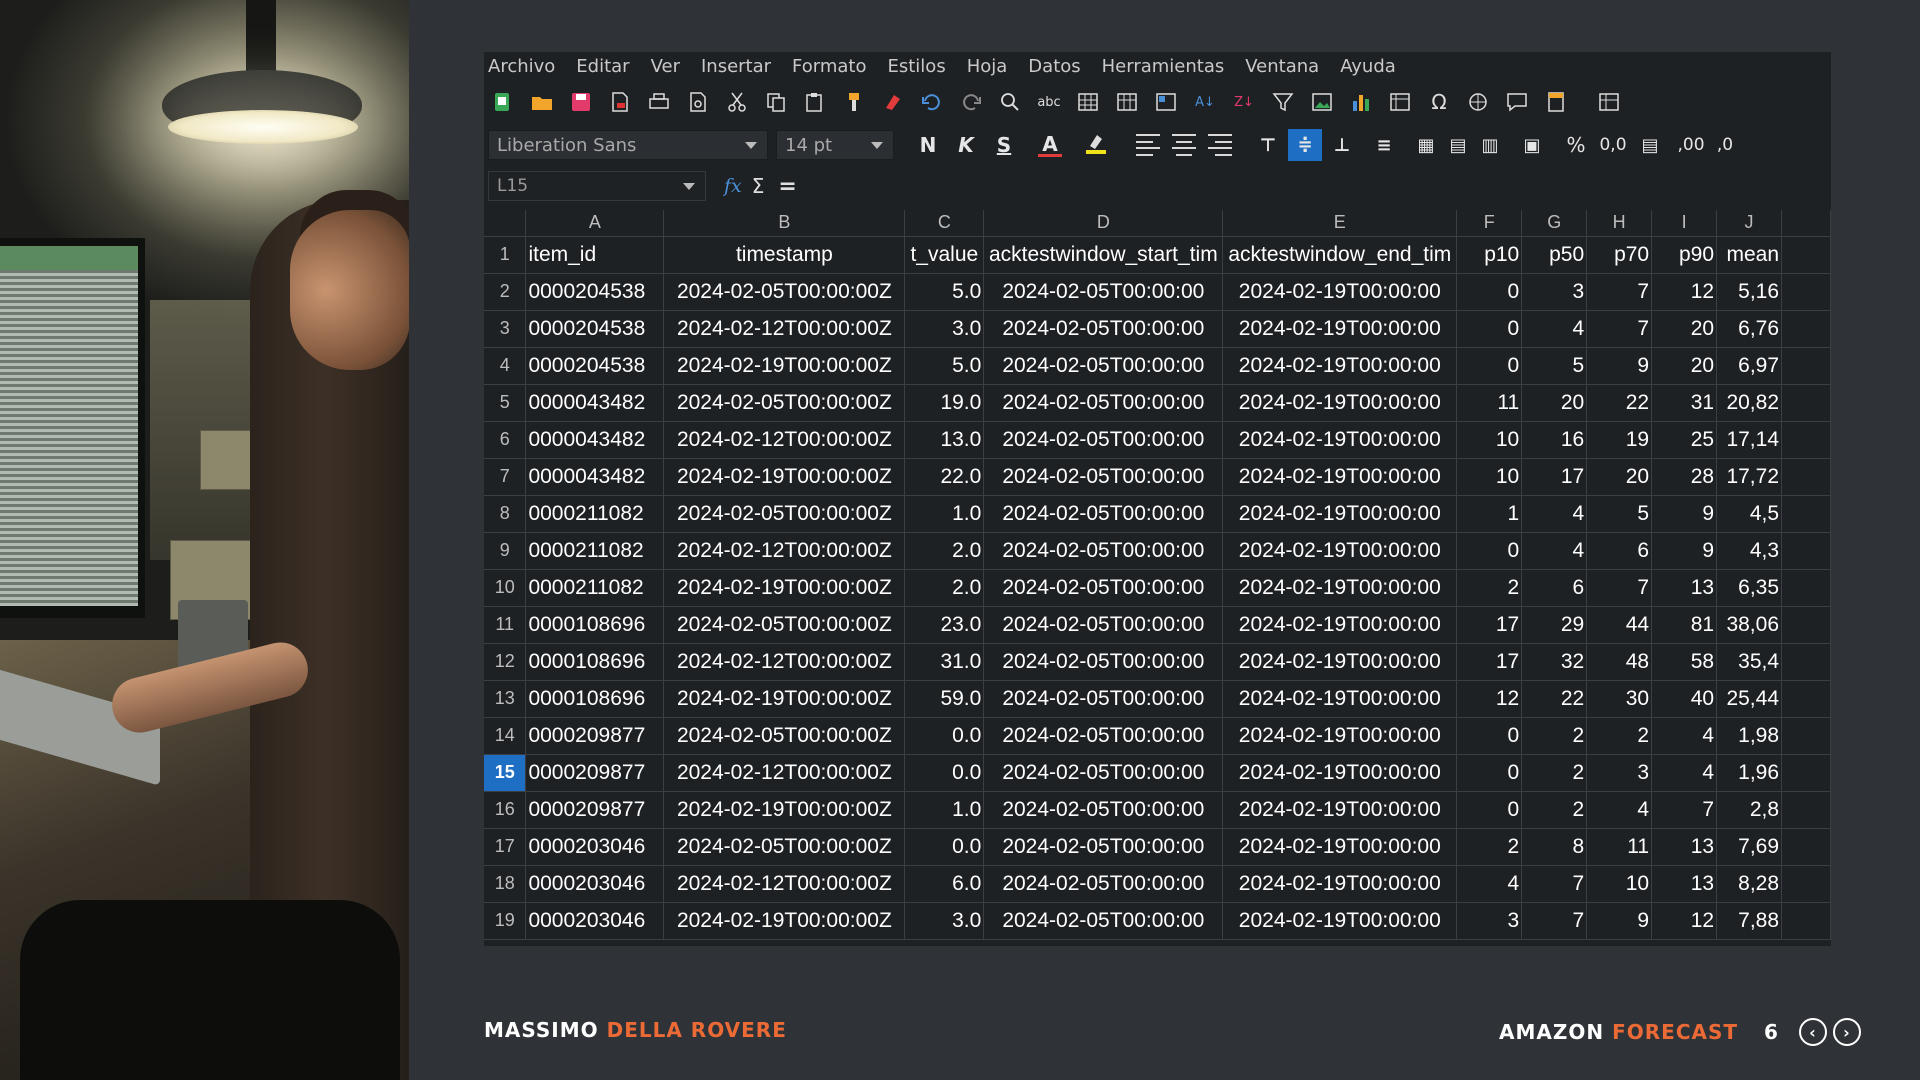  I want to click on table-cell: 8,28, so click(1749, 884).